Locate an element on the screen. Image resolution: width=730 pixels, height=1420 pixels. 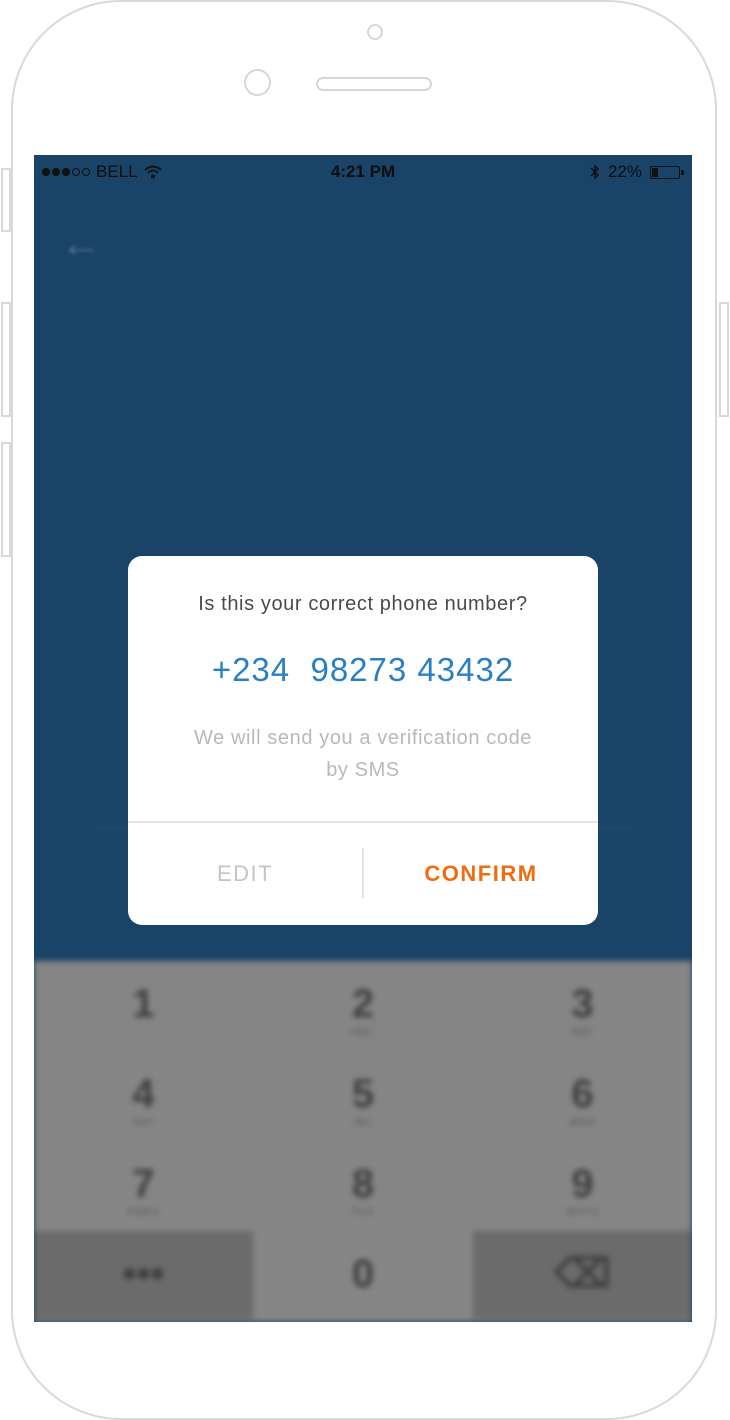
keypad-key-1: 1 is located at coordinates (143, 1005).